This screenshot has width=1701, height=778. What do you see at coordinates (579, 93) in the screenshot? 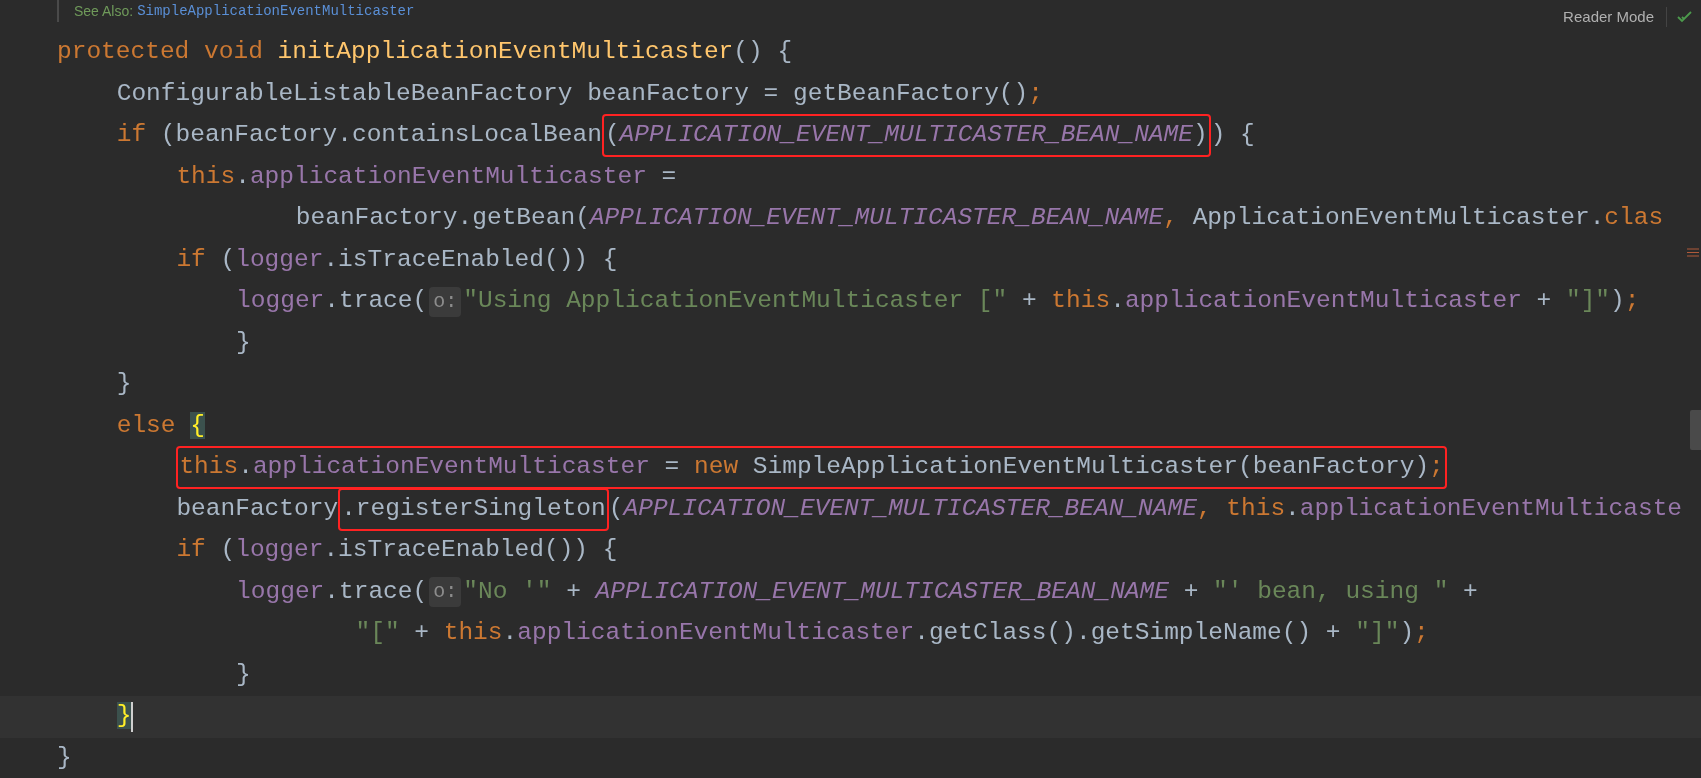
I see `code-text: ConfigurableListableBeanFactory beanFactory = getBeanFactory();` at bounding box center [579, 93].